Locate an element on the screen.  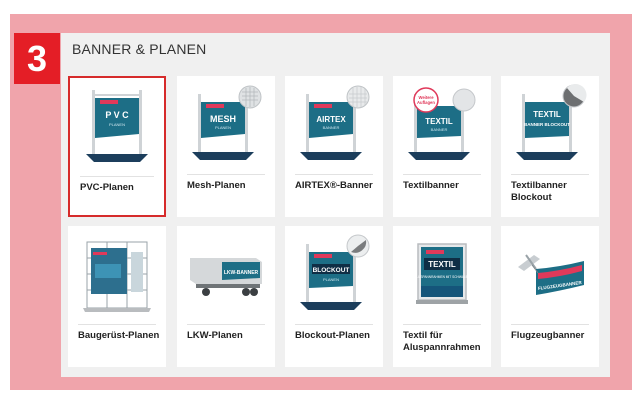
svg-text: Auflagen is located at coordinates (426, 102).